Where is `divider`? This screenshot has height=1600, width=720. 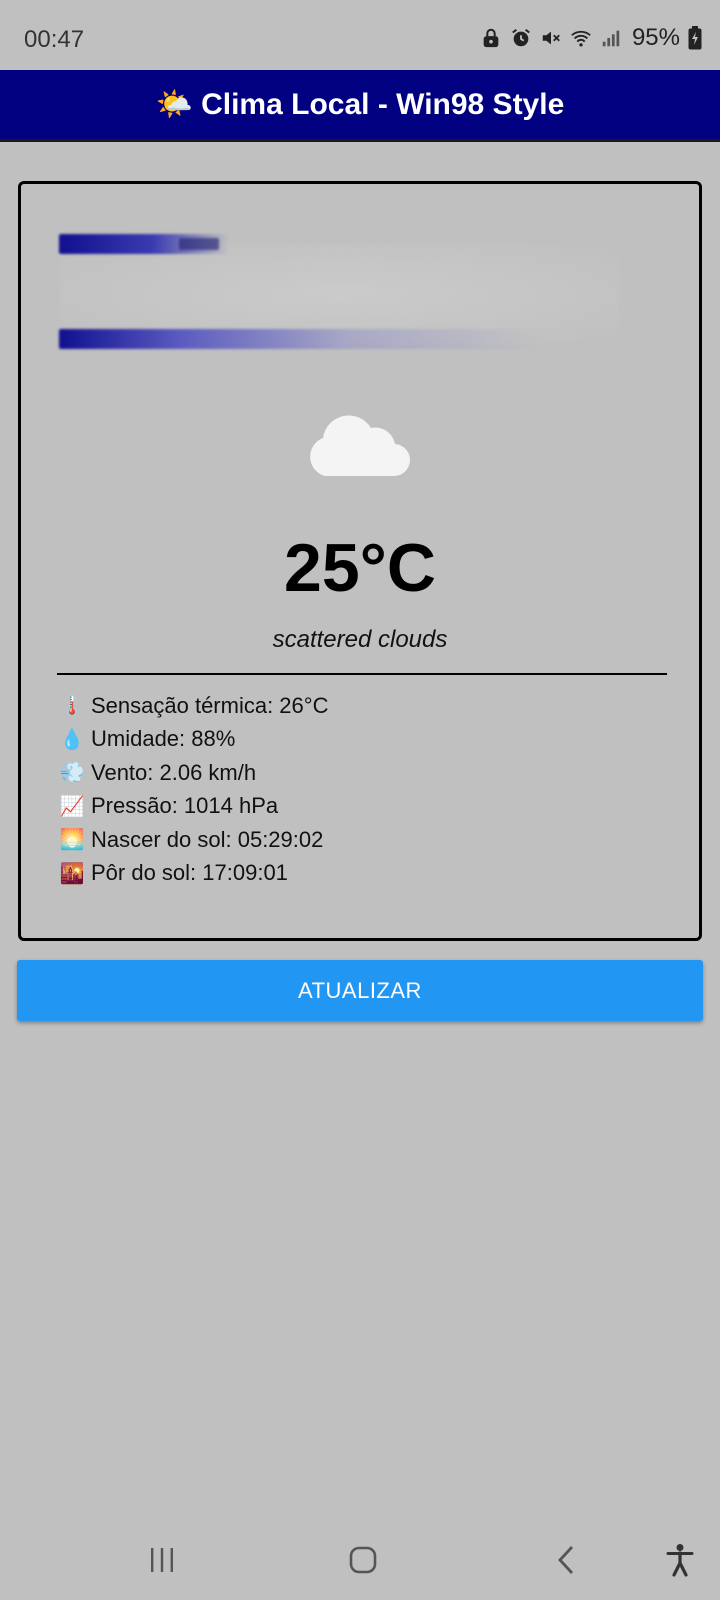
divider is located at coordinates (362, 674).